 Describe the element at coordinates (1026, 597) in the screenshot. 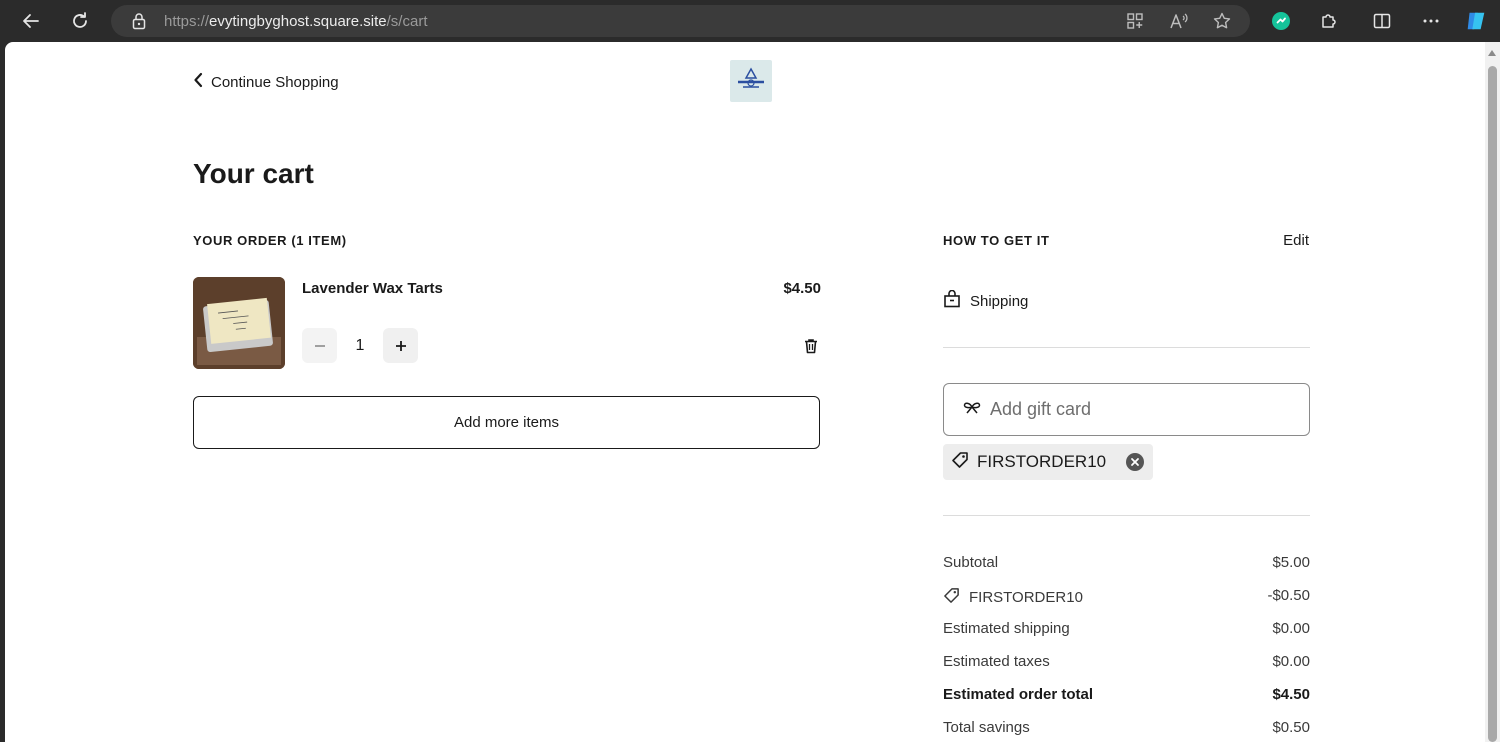

I see `discount-code-label: FIRSTORDER10` at that location.